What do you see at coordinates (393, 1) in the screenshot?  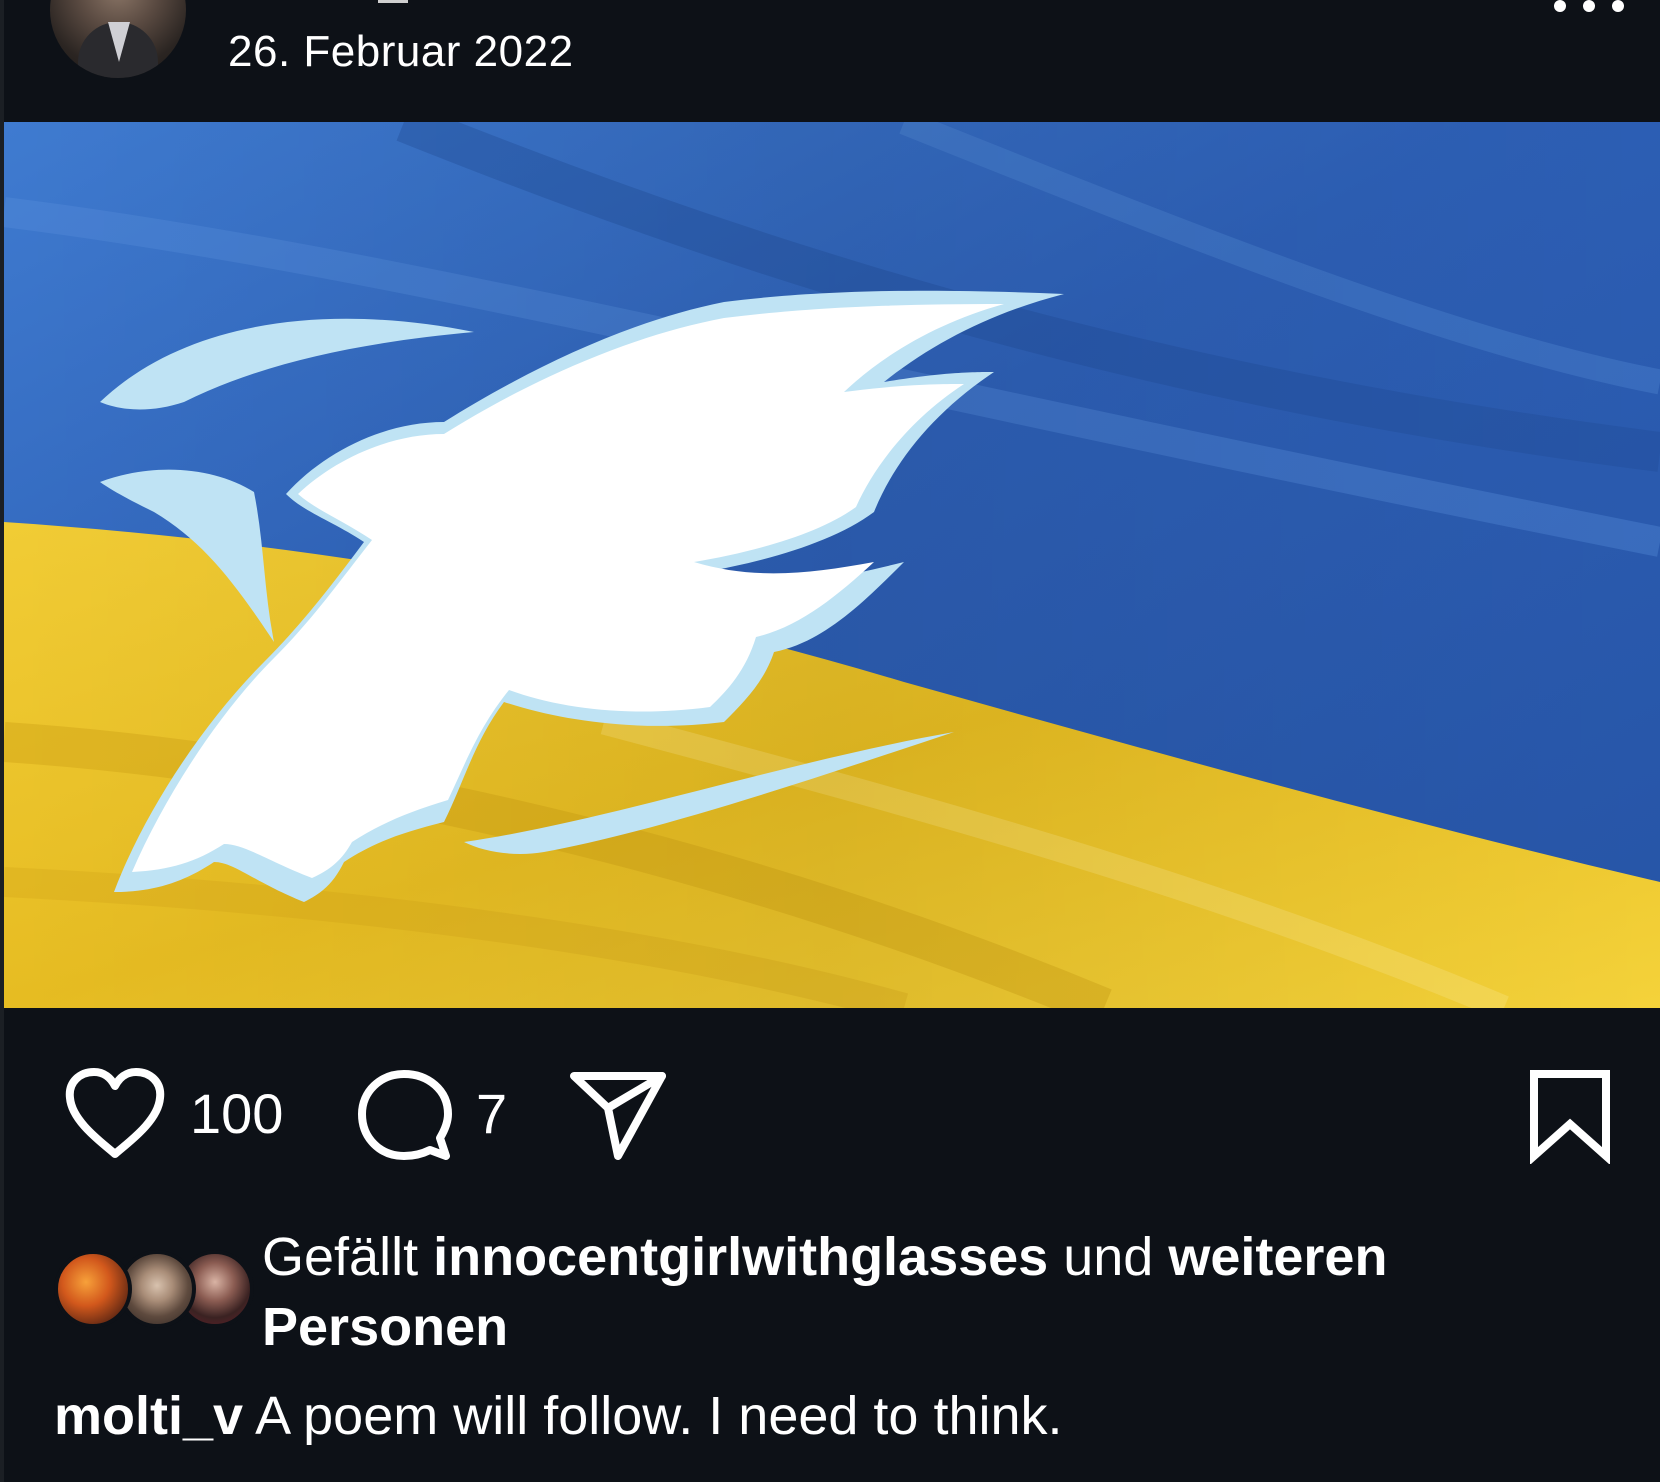 I see `author-username-clipped` at bounding box center [393, 1].